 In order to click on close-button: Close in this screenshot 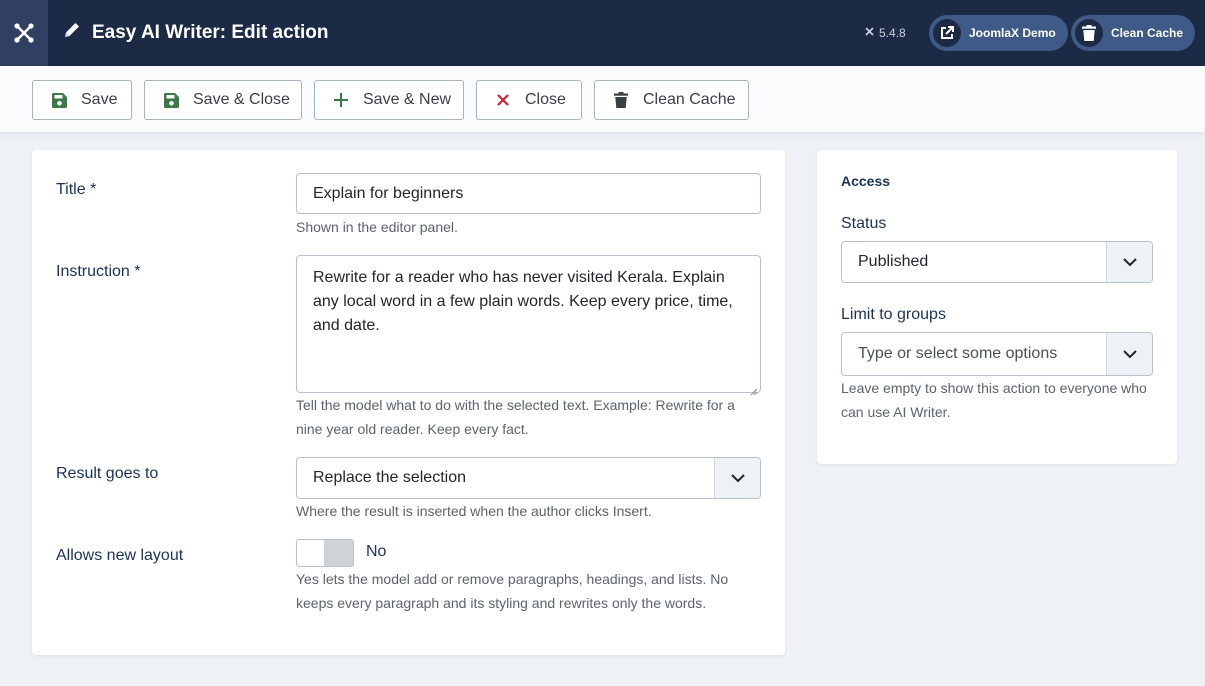, I will do `click(529, 100)`.